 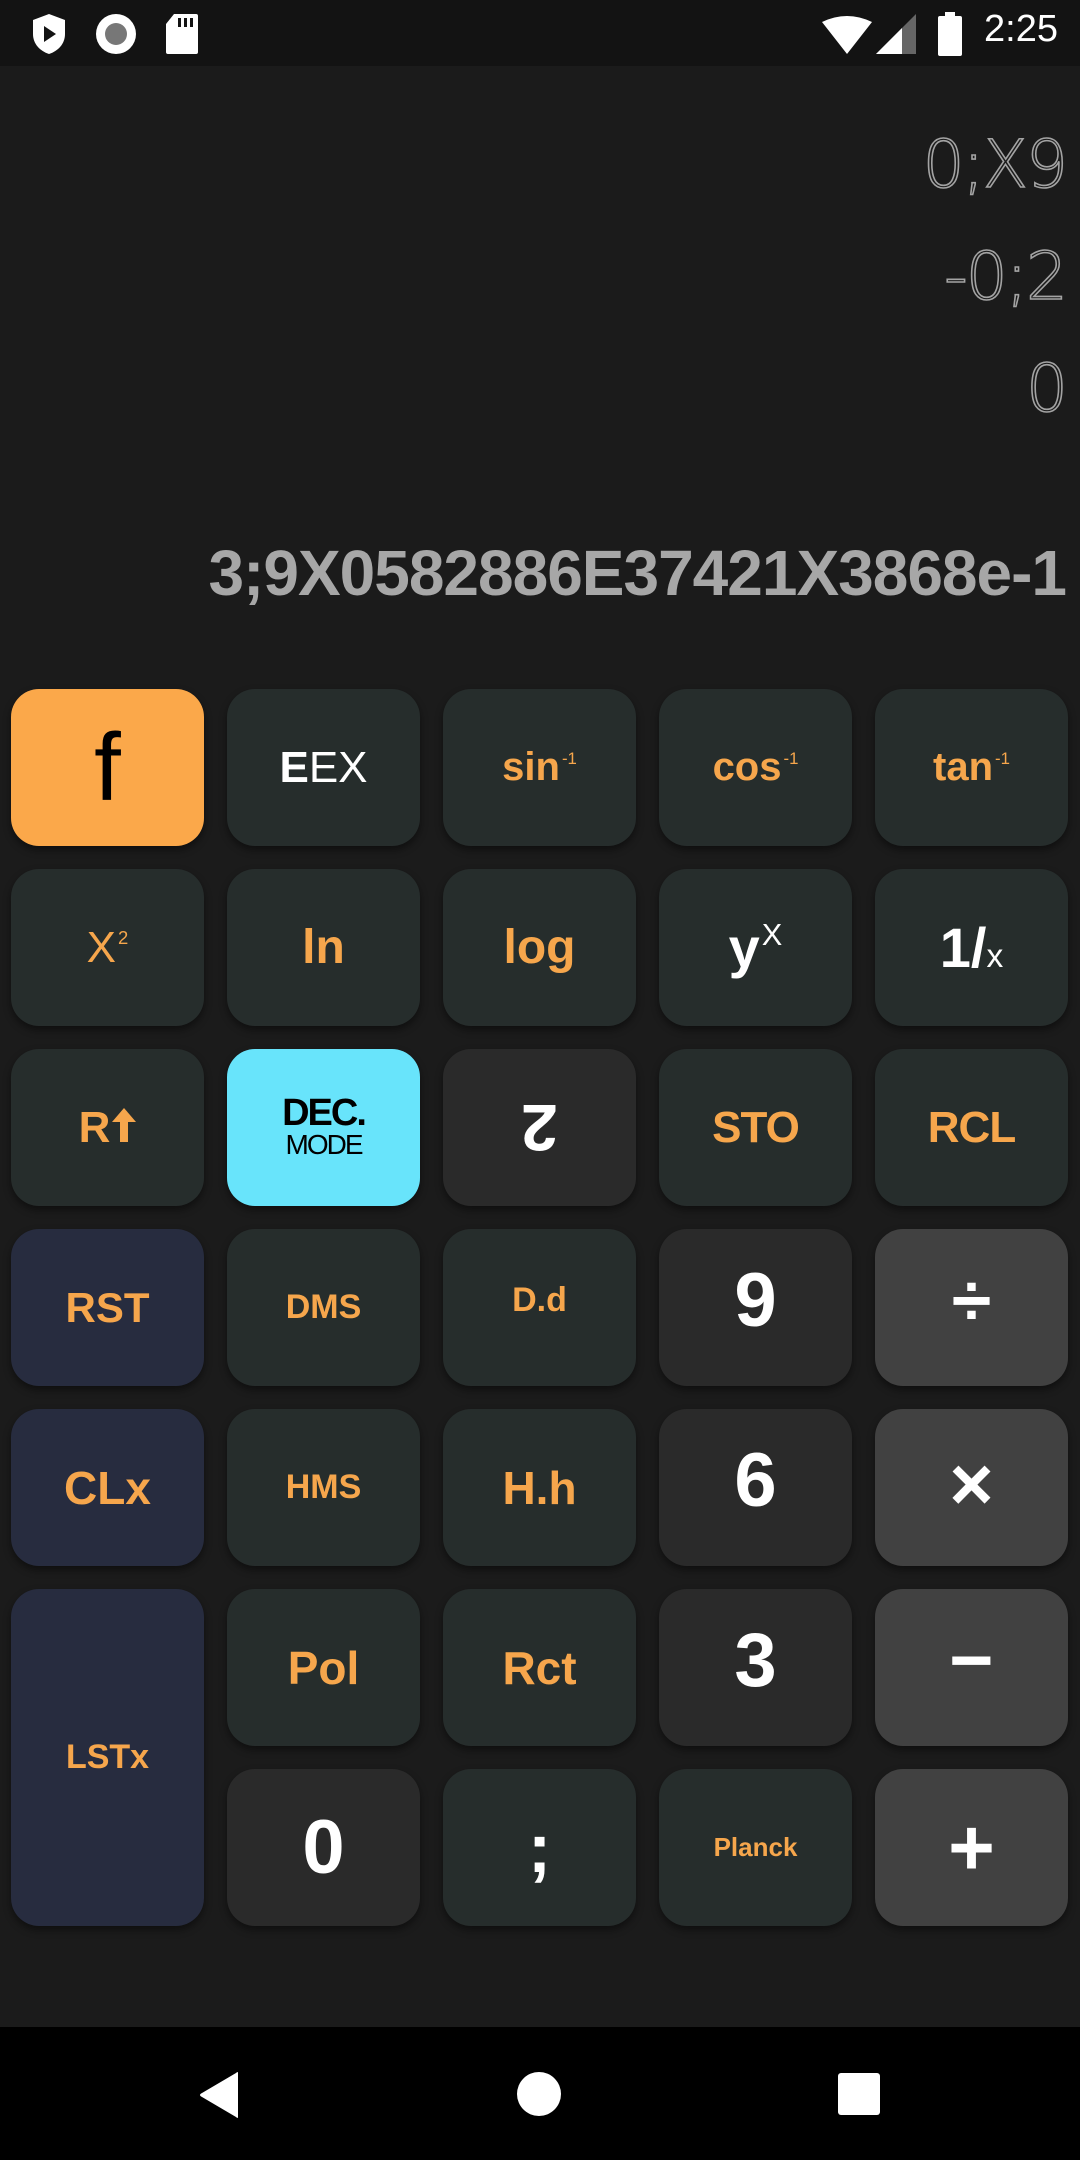 I want to click on dms-label: DMS, so click(x=323, y=1307).